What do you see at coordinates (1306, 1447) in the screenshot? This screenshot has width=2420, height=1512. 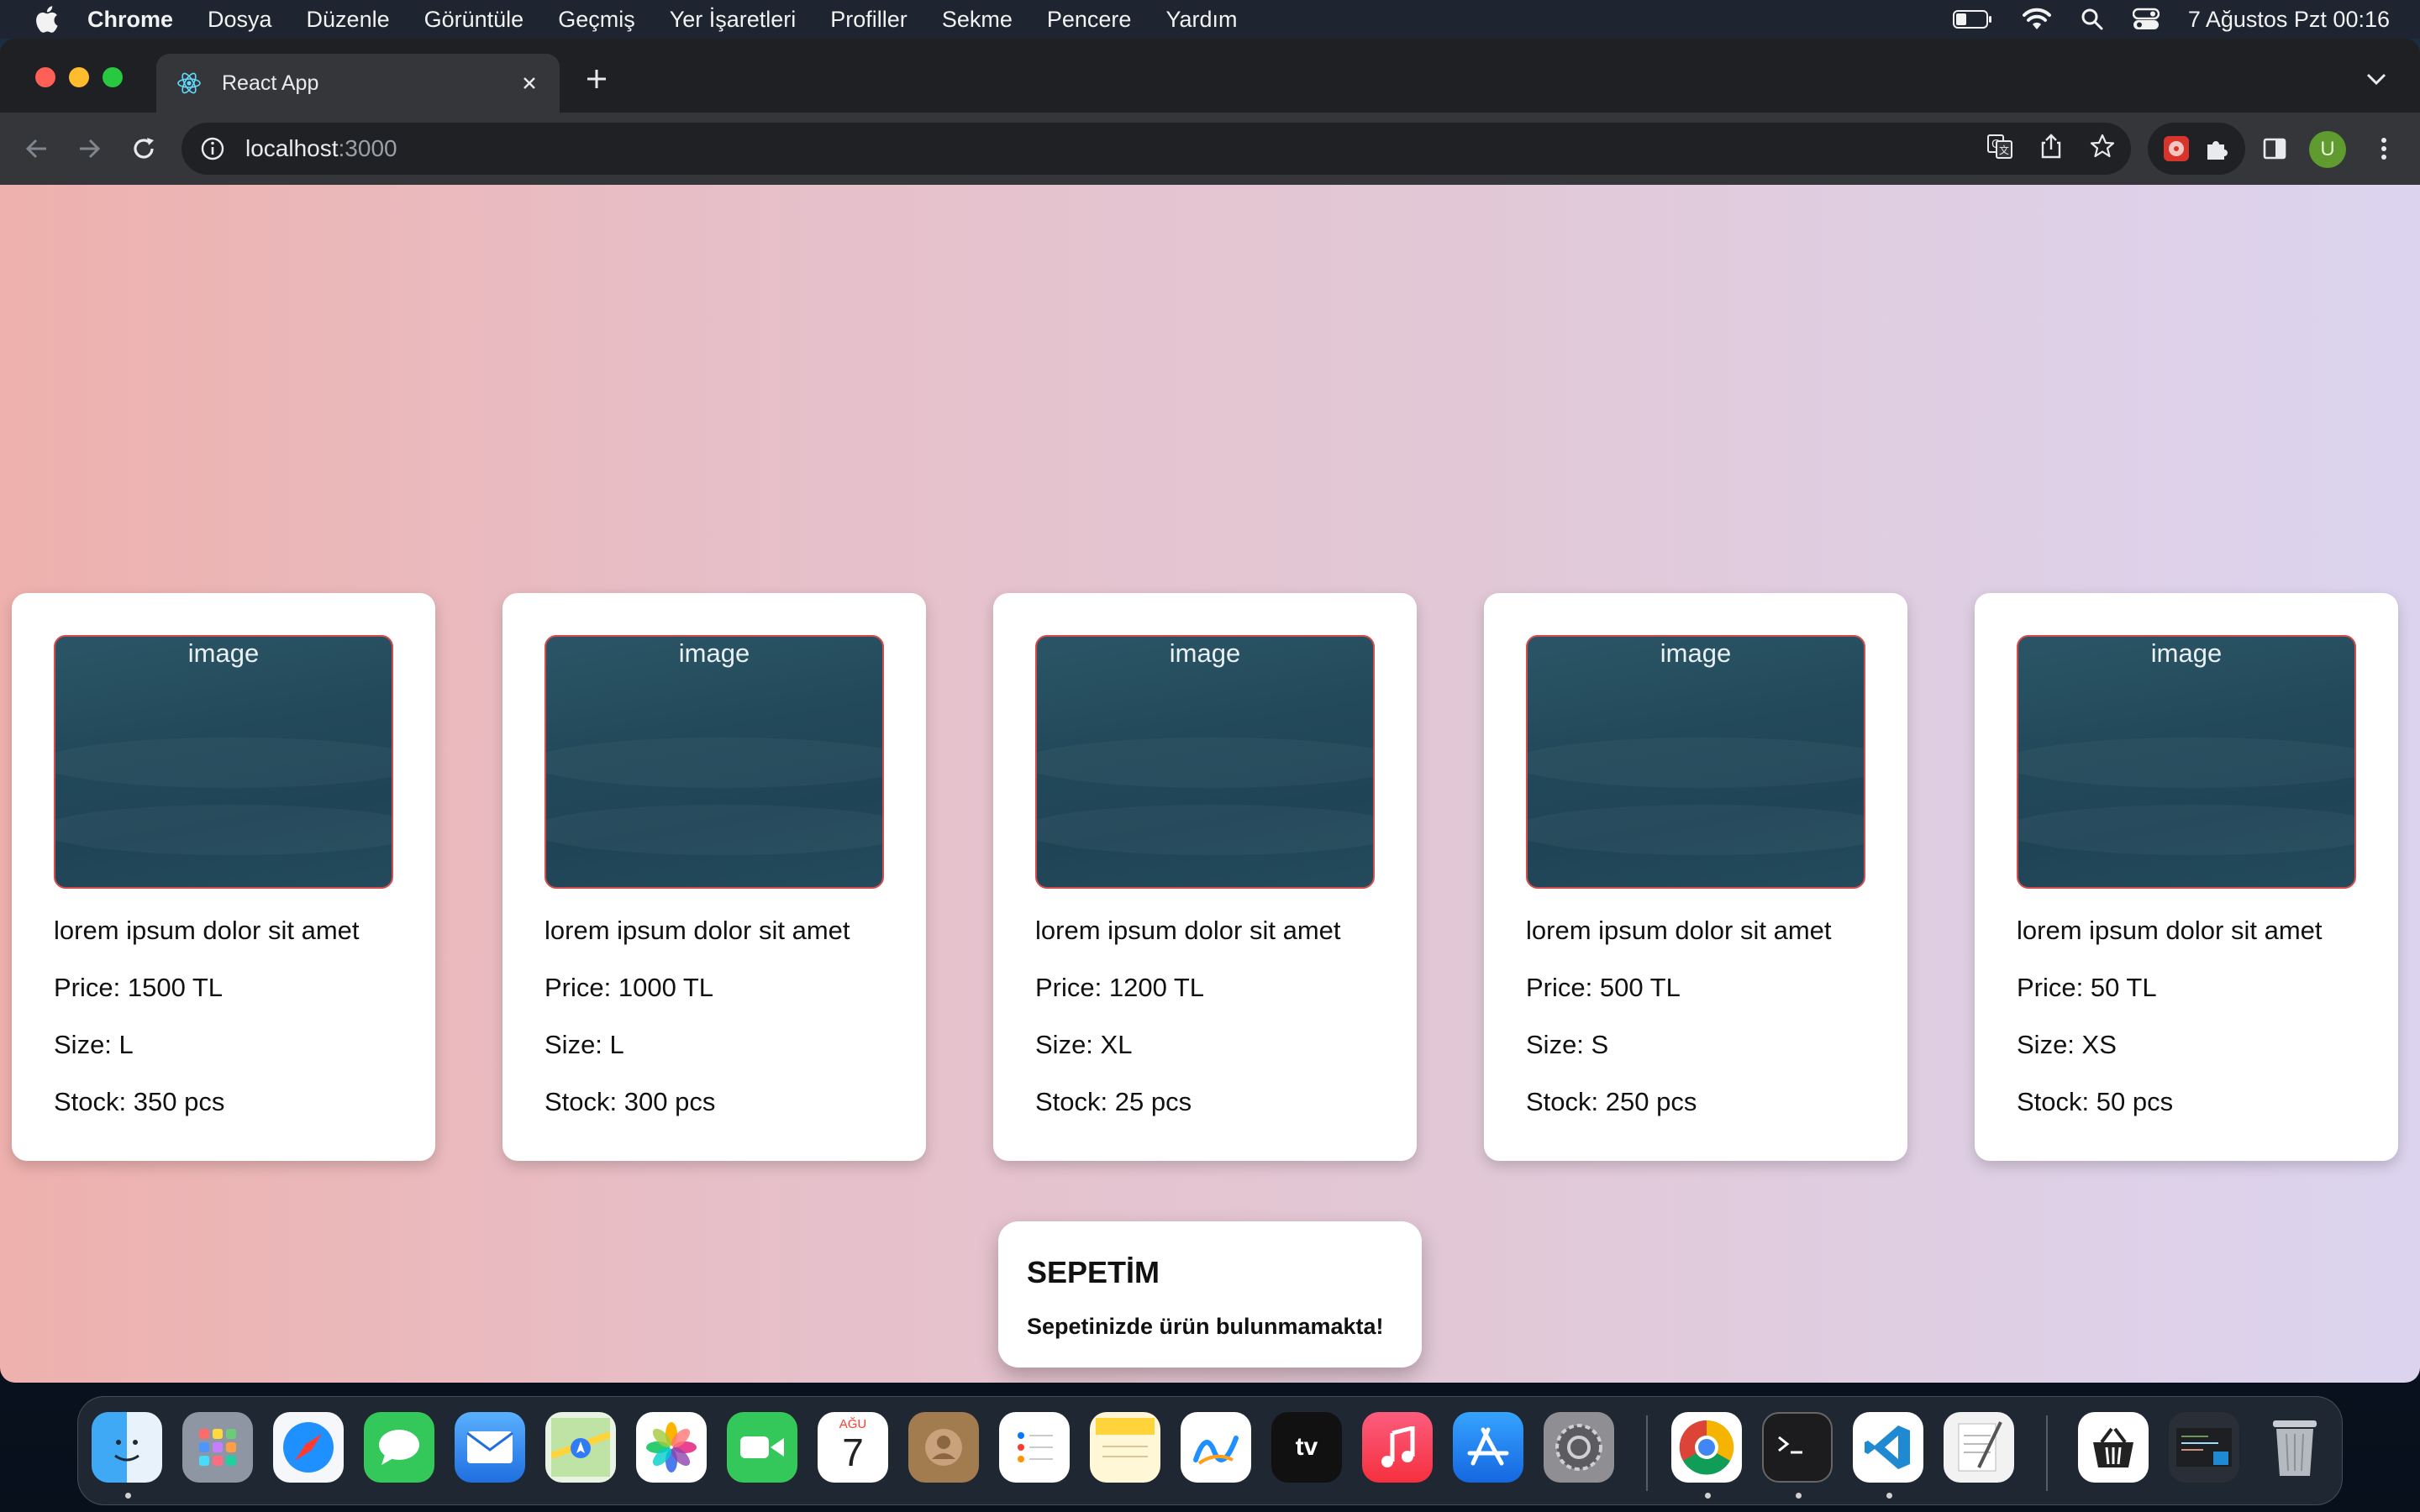 I see `apple-tv-icon: tv` at bounding box center [1306, 1447].